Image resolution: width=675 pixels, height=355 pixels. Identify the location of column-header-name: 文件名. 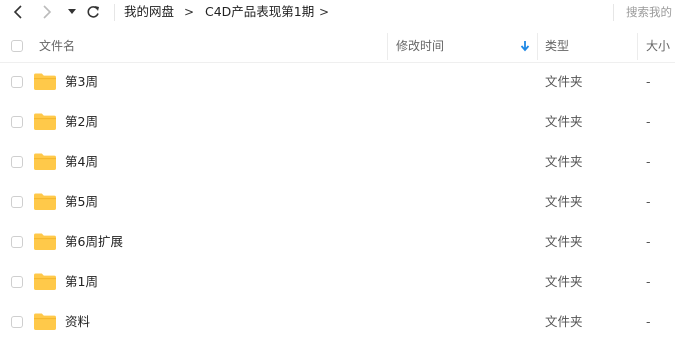
(57, 46).